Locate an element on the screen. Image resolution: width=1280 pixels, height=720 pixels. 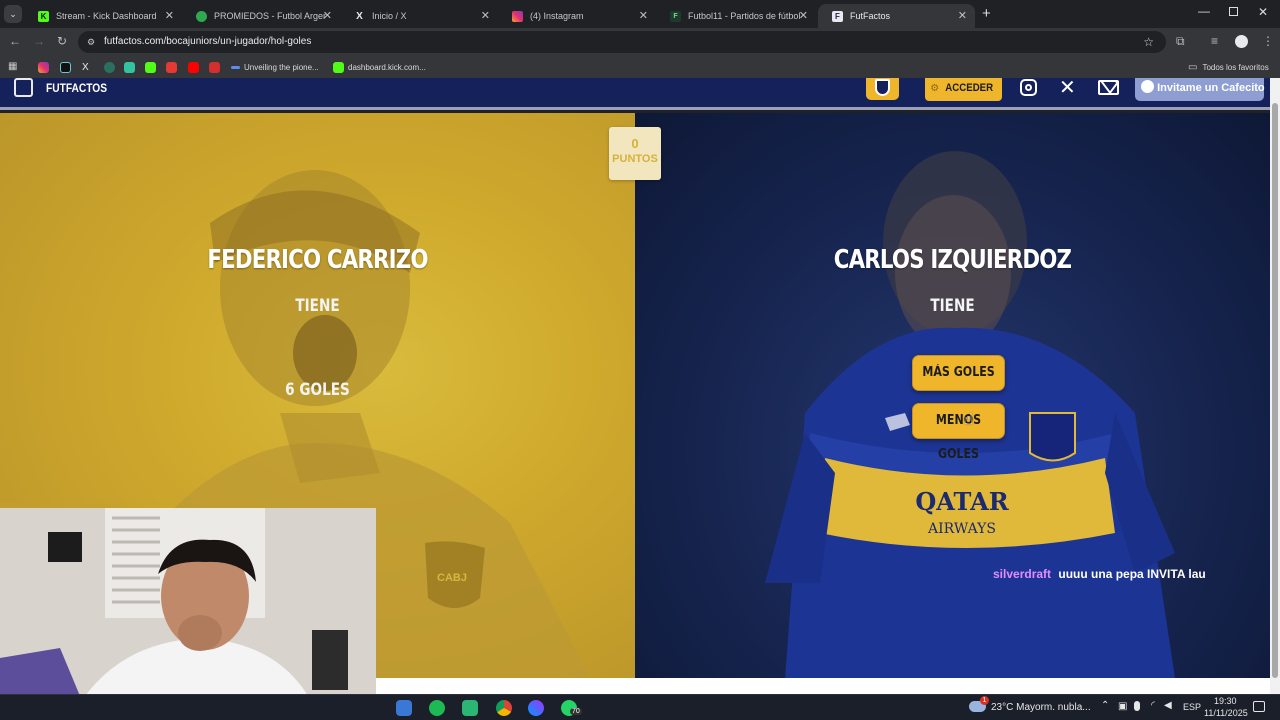
bookmark-instagram is located at coordinates (43, 67).